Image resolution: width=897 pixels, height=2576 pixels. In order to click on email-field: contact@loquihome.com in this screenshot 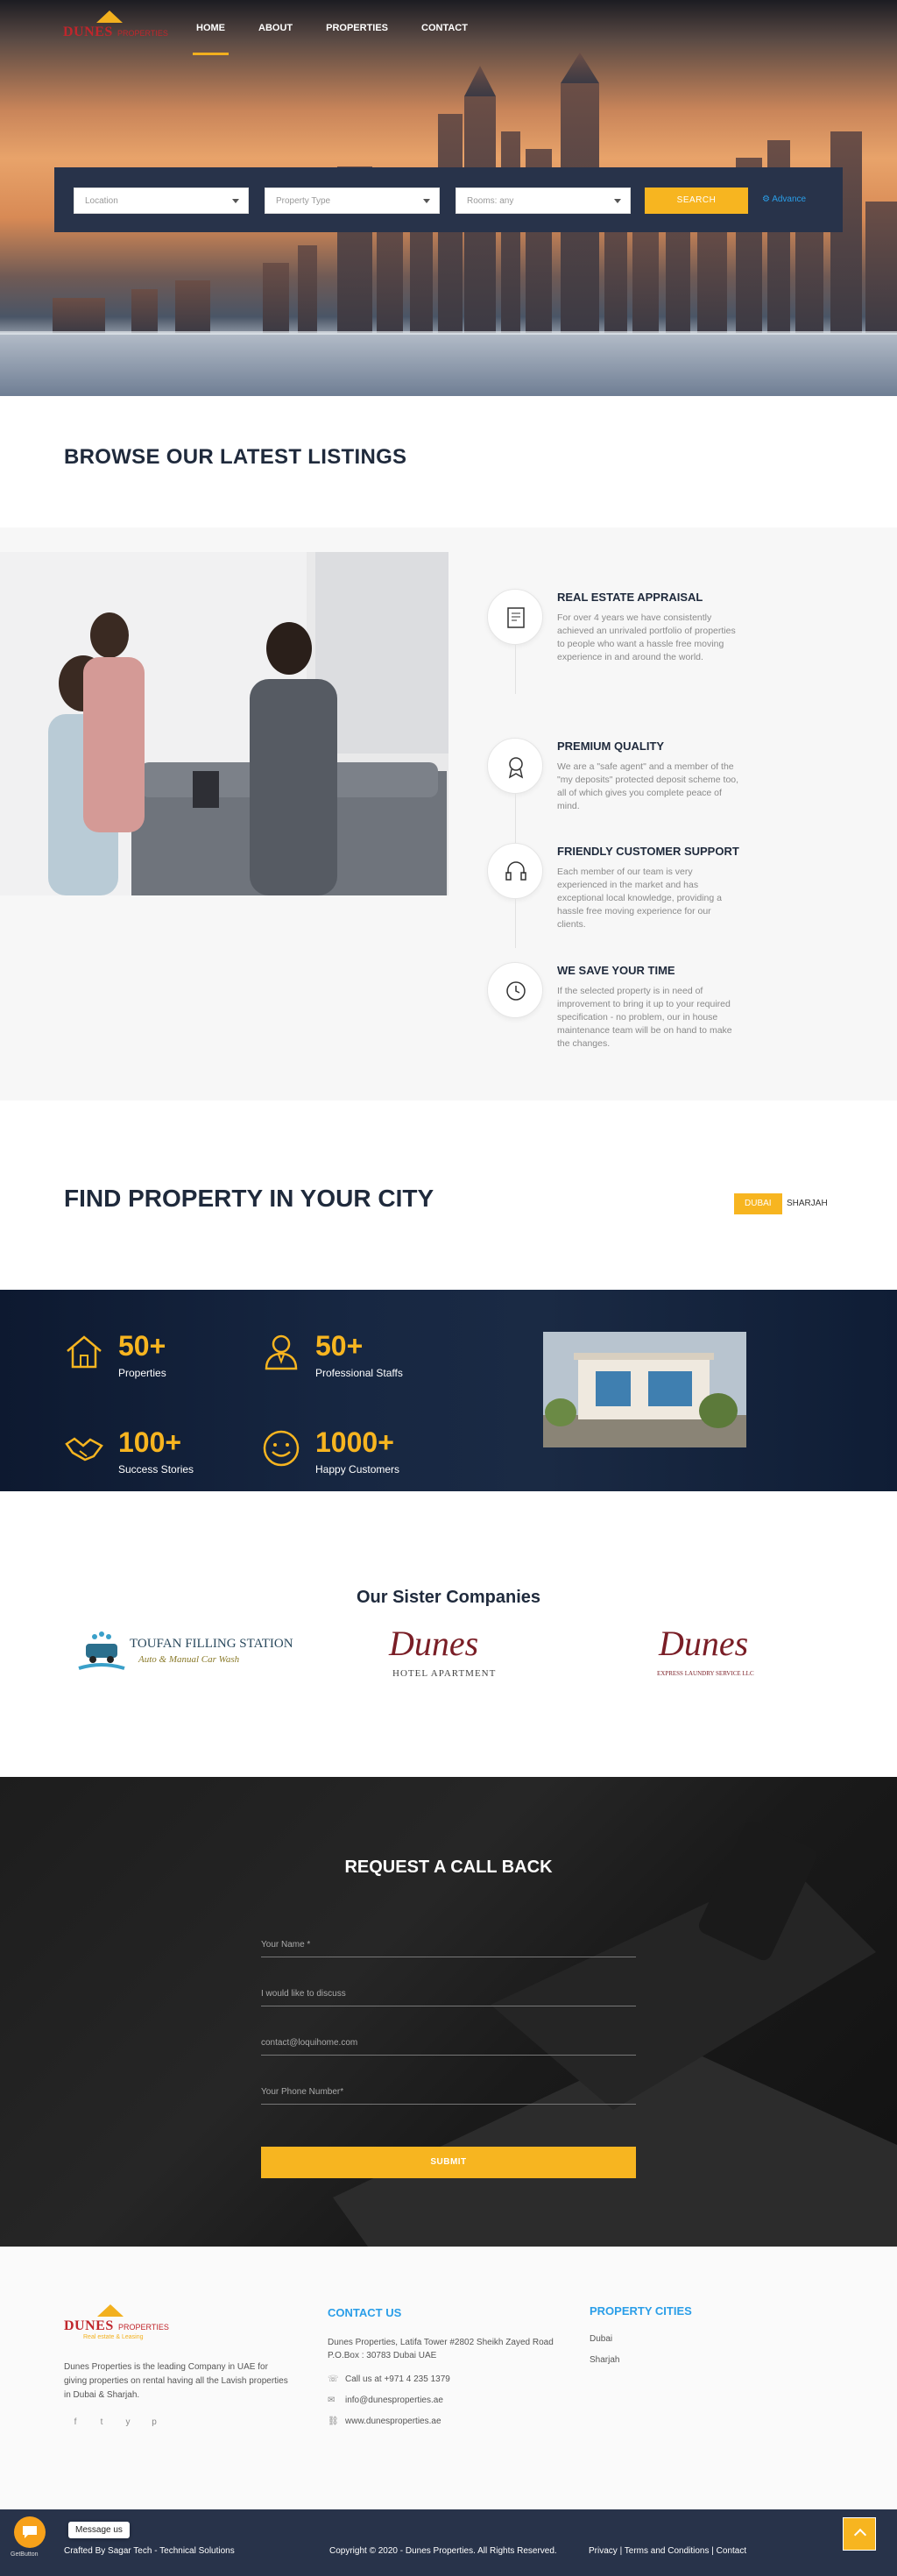, I will do `click(448, 2044)`.